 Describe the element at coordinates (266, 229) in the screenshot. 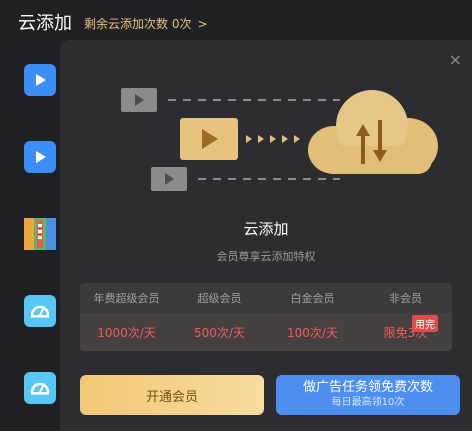

I see `dialog-title: 云添加` at that location.